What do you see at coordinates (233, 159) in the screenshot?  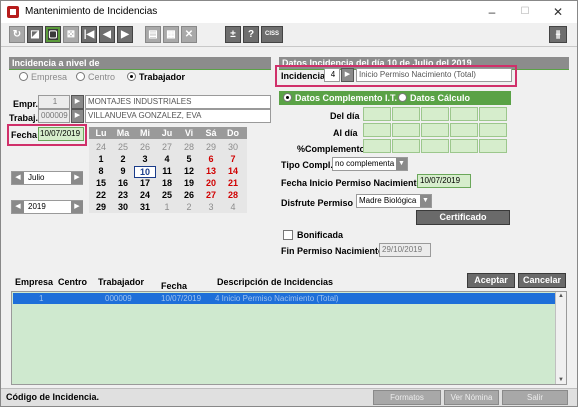 I see `calendar-day: 7` at bounding box center [233, 159].